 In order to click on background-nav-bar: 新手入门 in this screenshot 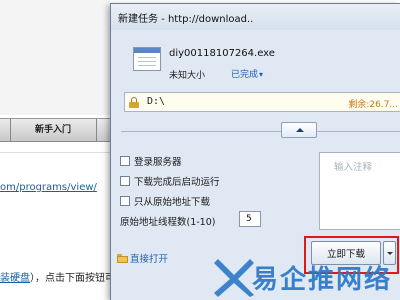, I will do `click(55, 130)`.